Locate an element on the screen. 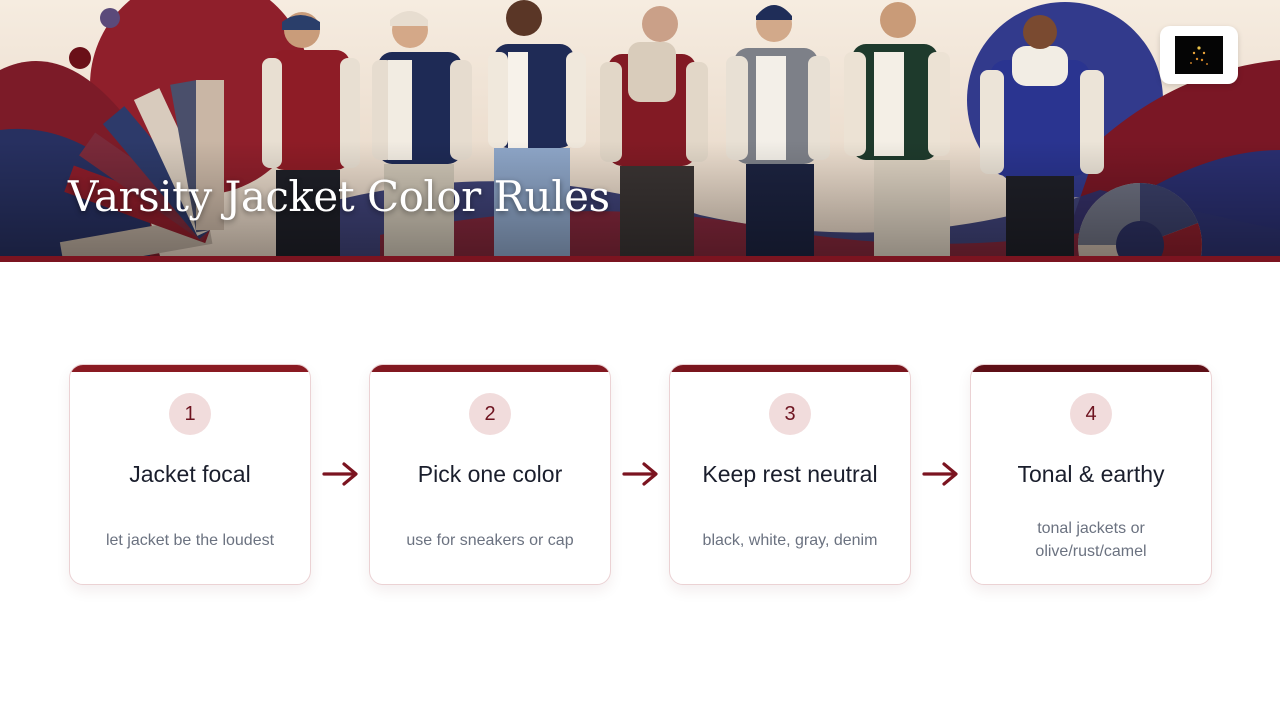  step-description: tonal jackets or olive/rust/camel is located at coordinates (1091, 540).